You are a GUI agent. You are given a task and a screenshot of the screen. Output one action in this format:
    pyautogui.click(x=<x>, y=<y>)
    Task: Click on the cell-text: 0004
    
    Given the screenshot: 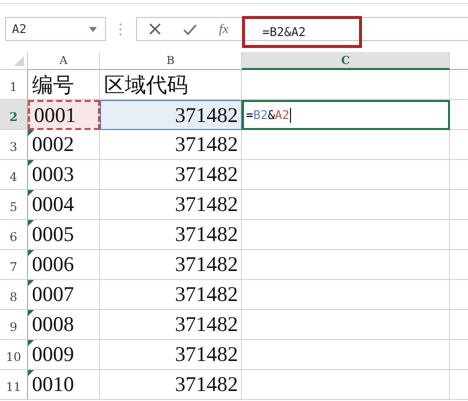 What is the action you would take?
    pyautogui.click(x=53, y=204)
    